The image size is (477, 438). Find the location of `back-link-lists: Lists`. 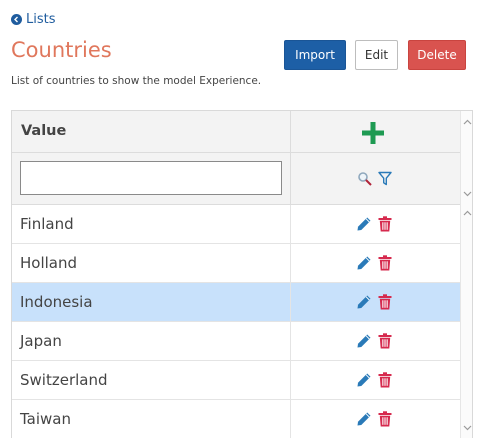

back-link-lists: Lists is located at coordinates (33, 19).